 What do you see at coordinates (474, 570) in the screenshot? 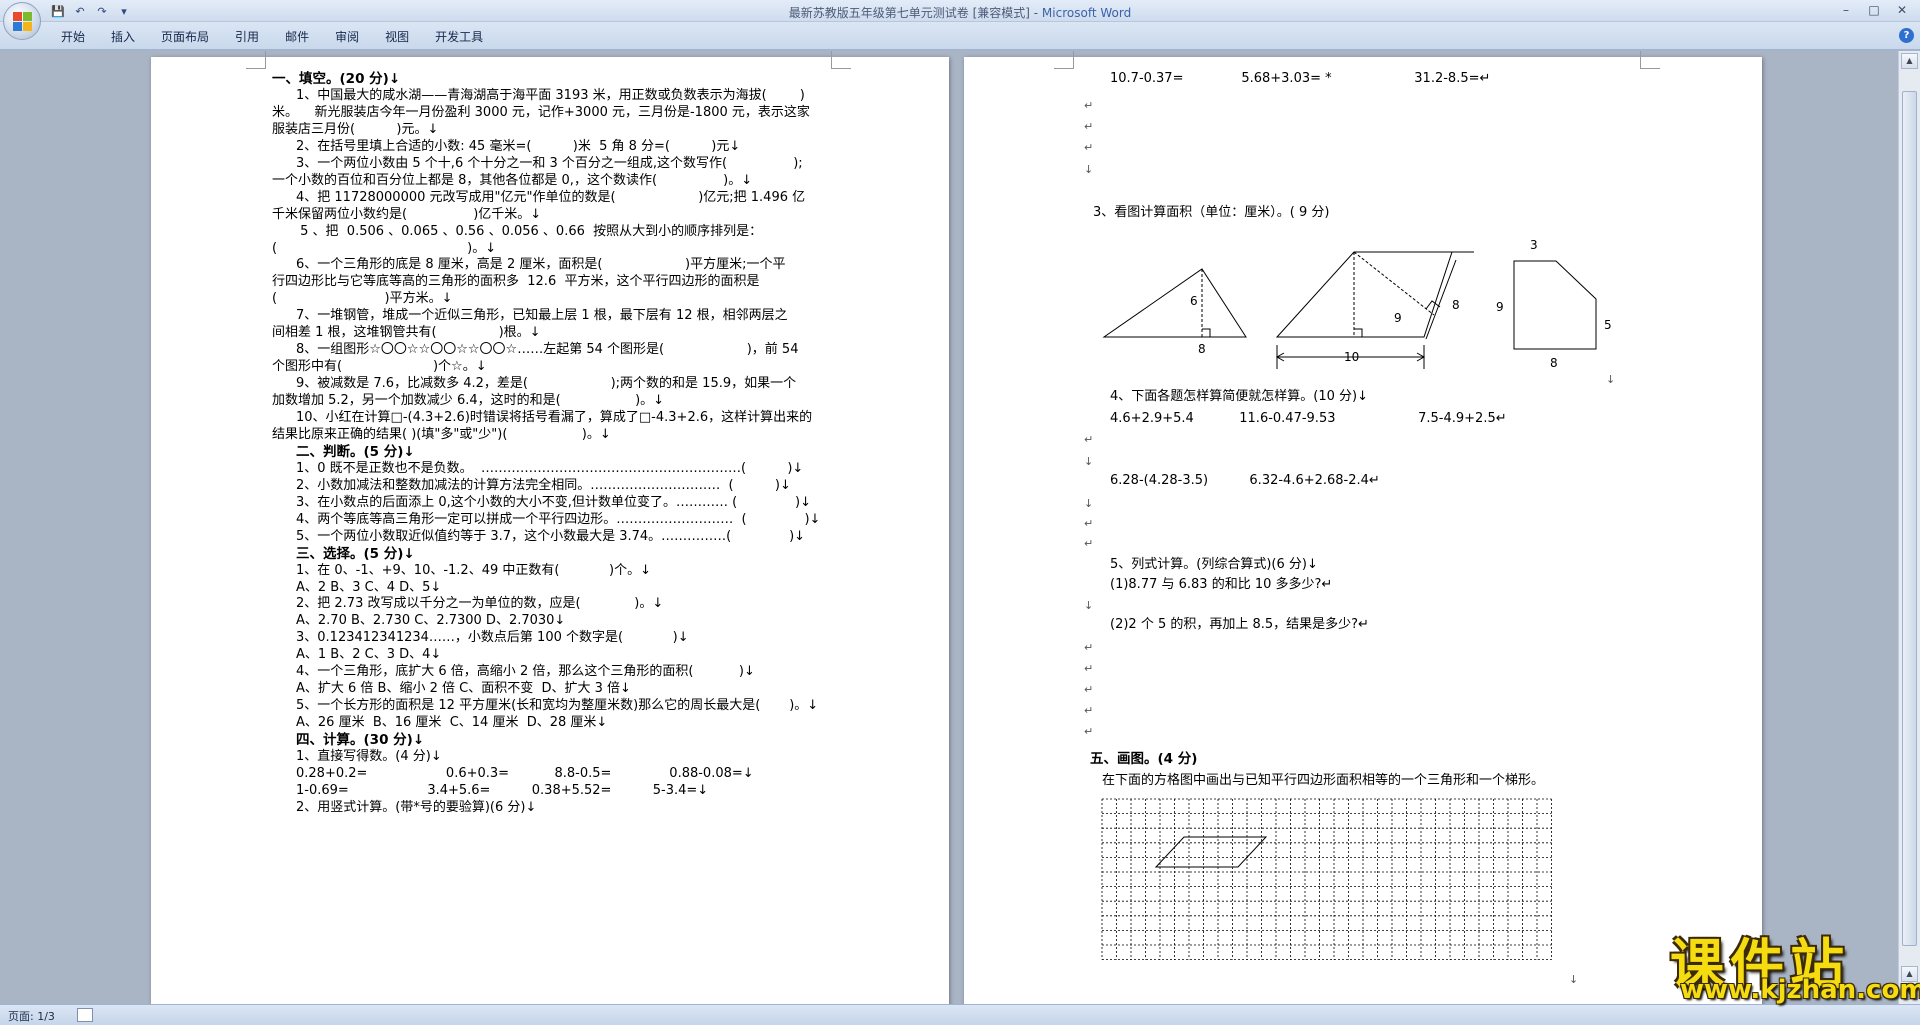
I see `question-line: 1、在 0、-1、+9、10、-1.2、49 中正数有( )个。↓` at bounding box center [474, 570].